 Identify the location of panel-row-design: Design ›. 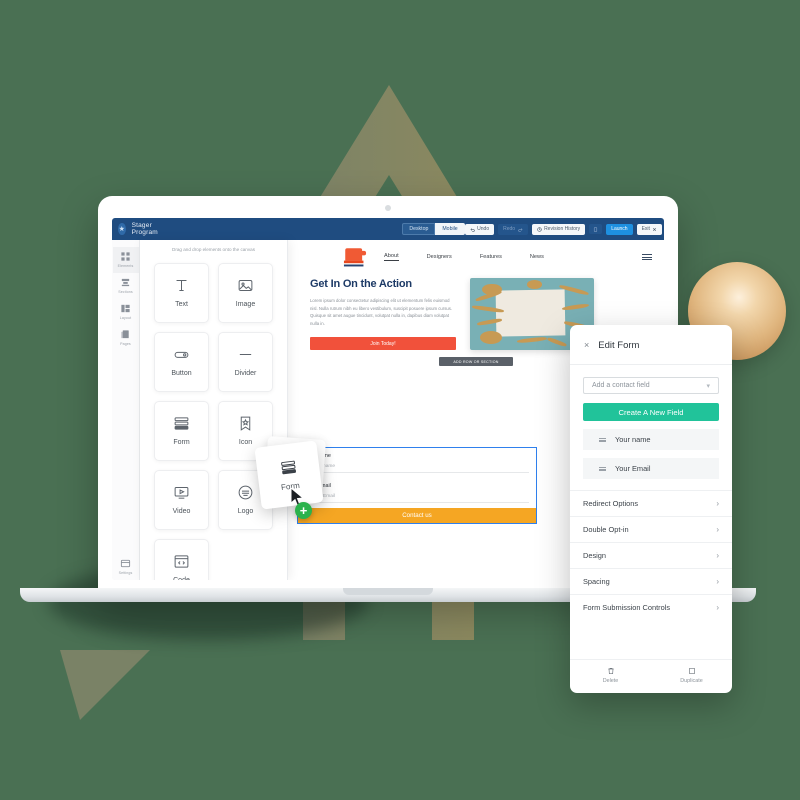
(651, 555).